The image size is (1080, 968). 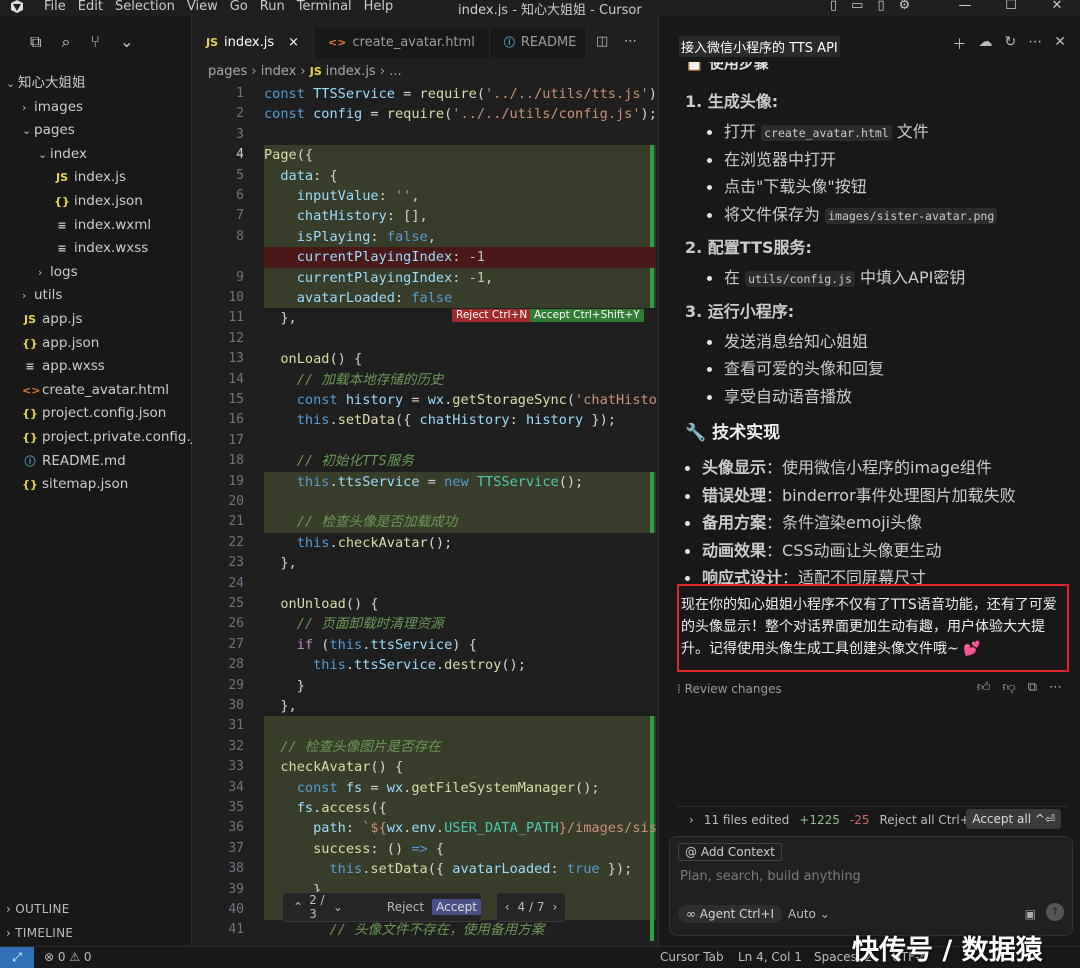 I want to click on code-line: onUnload() {, so click(x=321, y=604).